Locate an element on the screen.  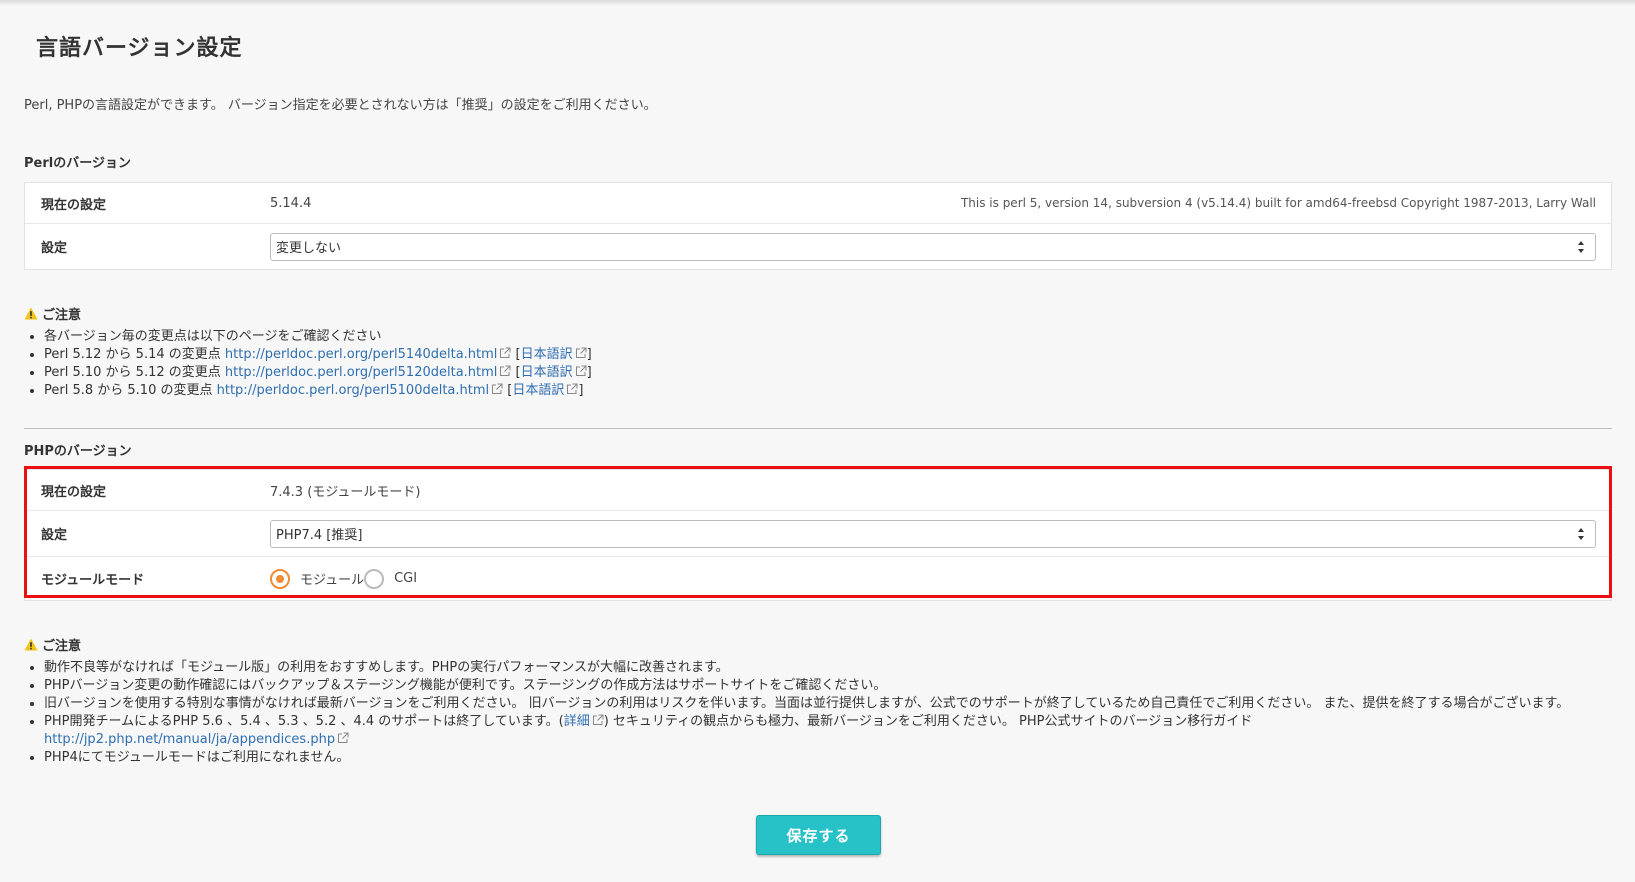
note-text: Perl 5.10 から 5.12 の変更点 is located at coordinates (134, 372).